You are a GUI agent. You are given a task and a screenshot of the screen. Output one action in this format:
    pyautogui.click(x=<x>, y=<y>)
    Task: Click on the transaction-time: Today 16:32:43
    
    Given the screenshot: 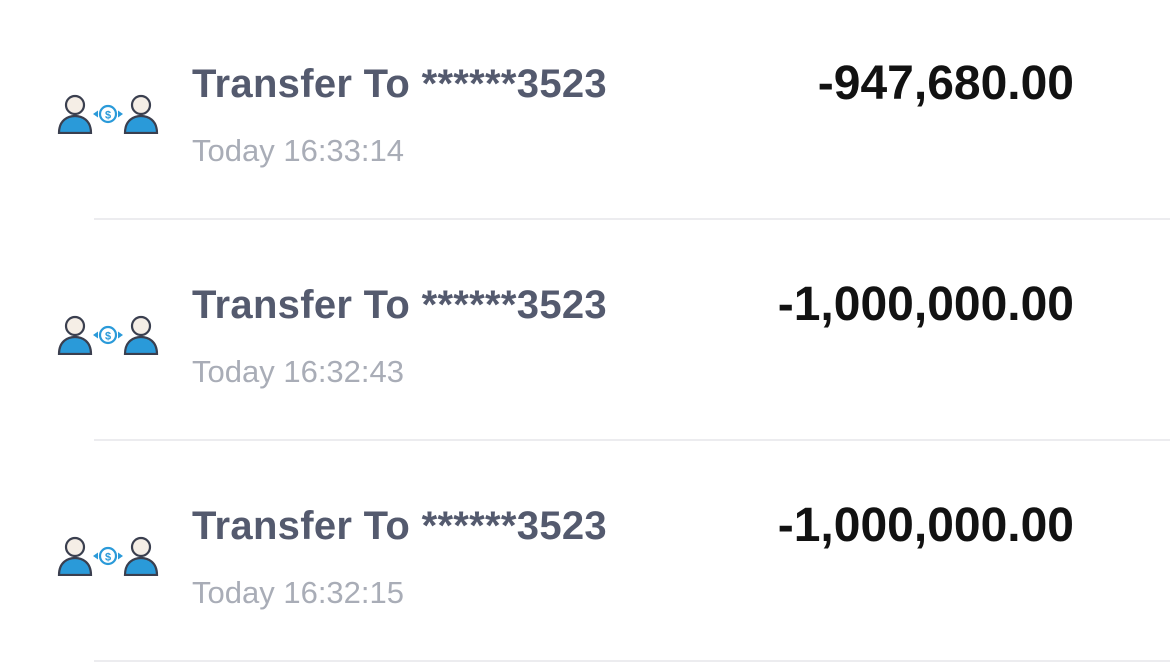 What is the action you would take?
    pyautogui.click(x=298, y=371)
    